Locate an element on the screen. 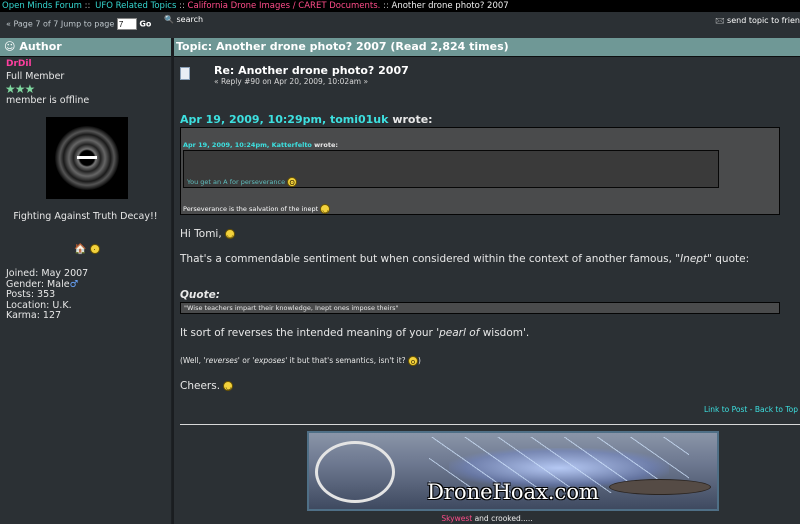 The image size is (800, 524). outer-quote-header: Apr 19, 2009, 10:29pm, tomi01uk wrote: is located at coordinates (306, 119).